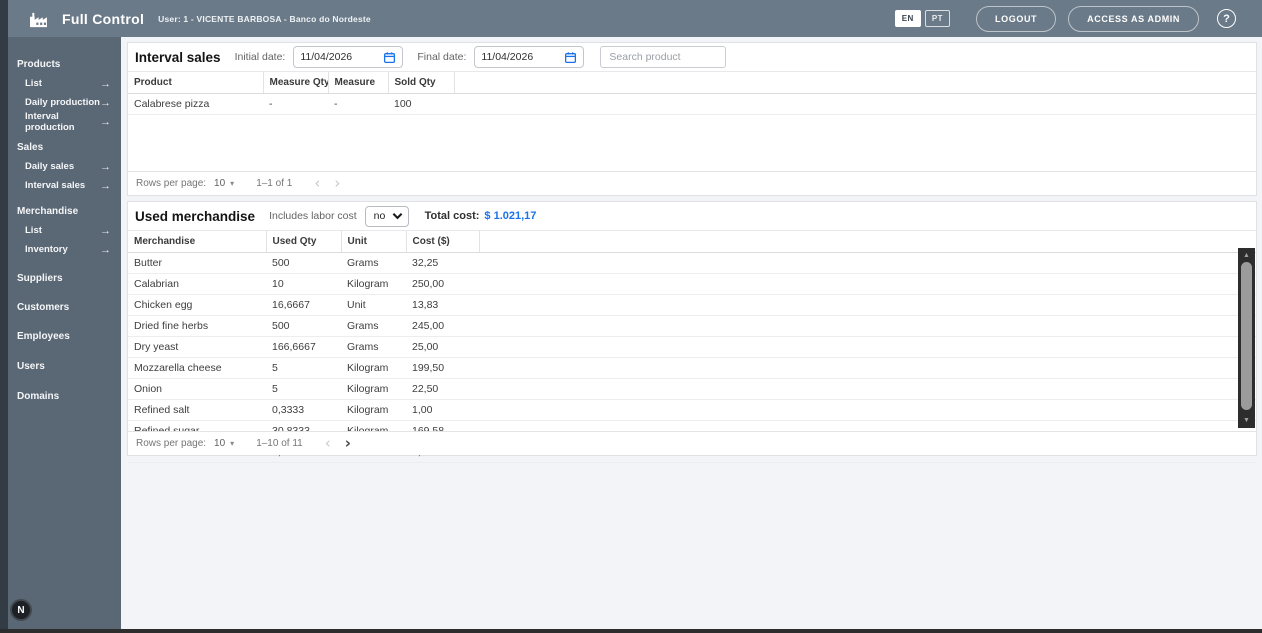 The width and height of the screenshot is (1262, 633). I want to click on sidebar-item-customers: Customers, so click(60, 307).